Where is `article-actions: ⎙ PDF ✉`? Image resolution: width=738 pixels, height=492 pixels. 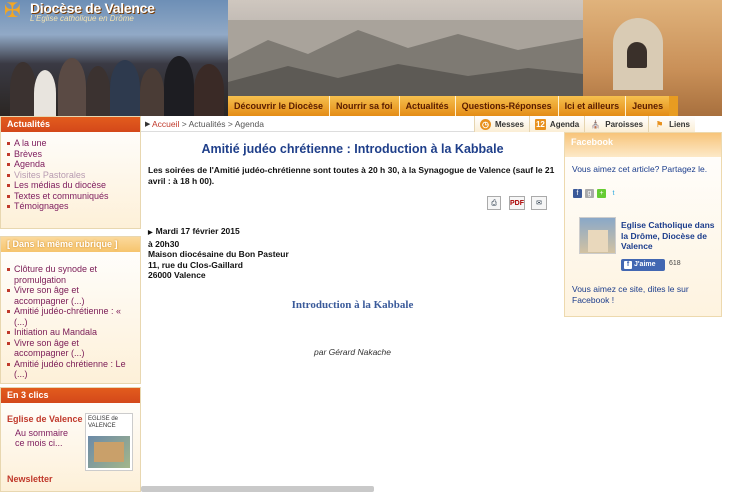
article-actions: ⎙ PDF ✉ is located at coordinates (517, 203).